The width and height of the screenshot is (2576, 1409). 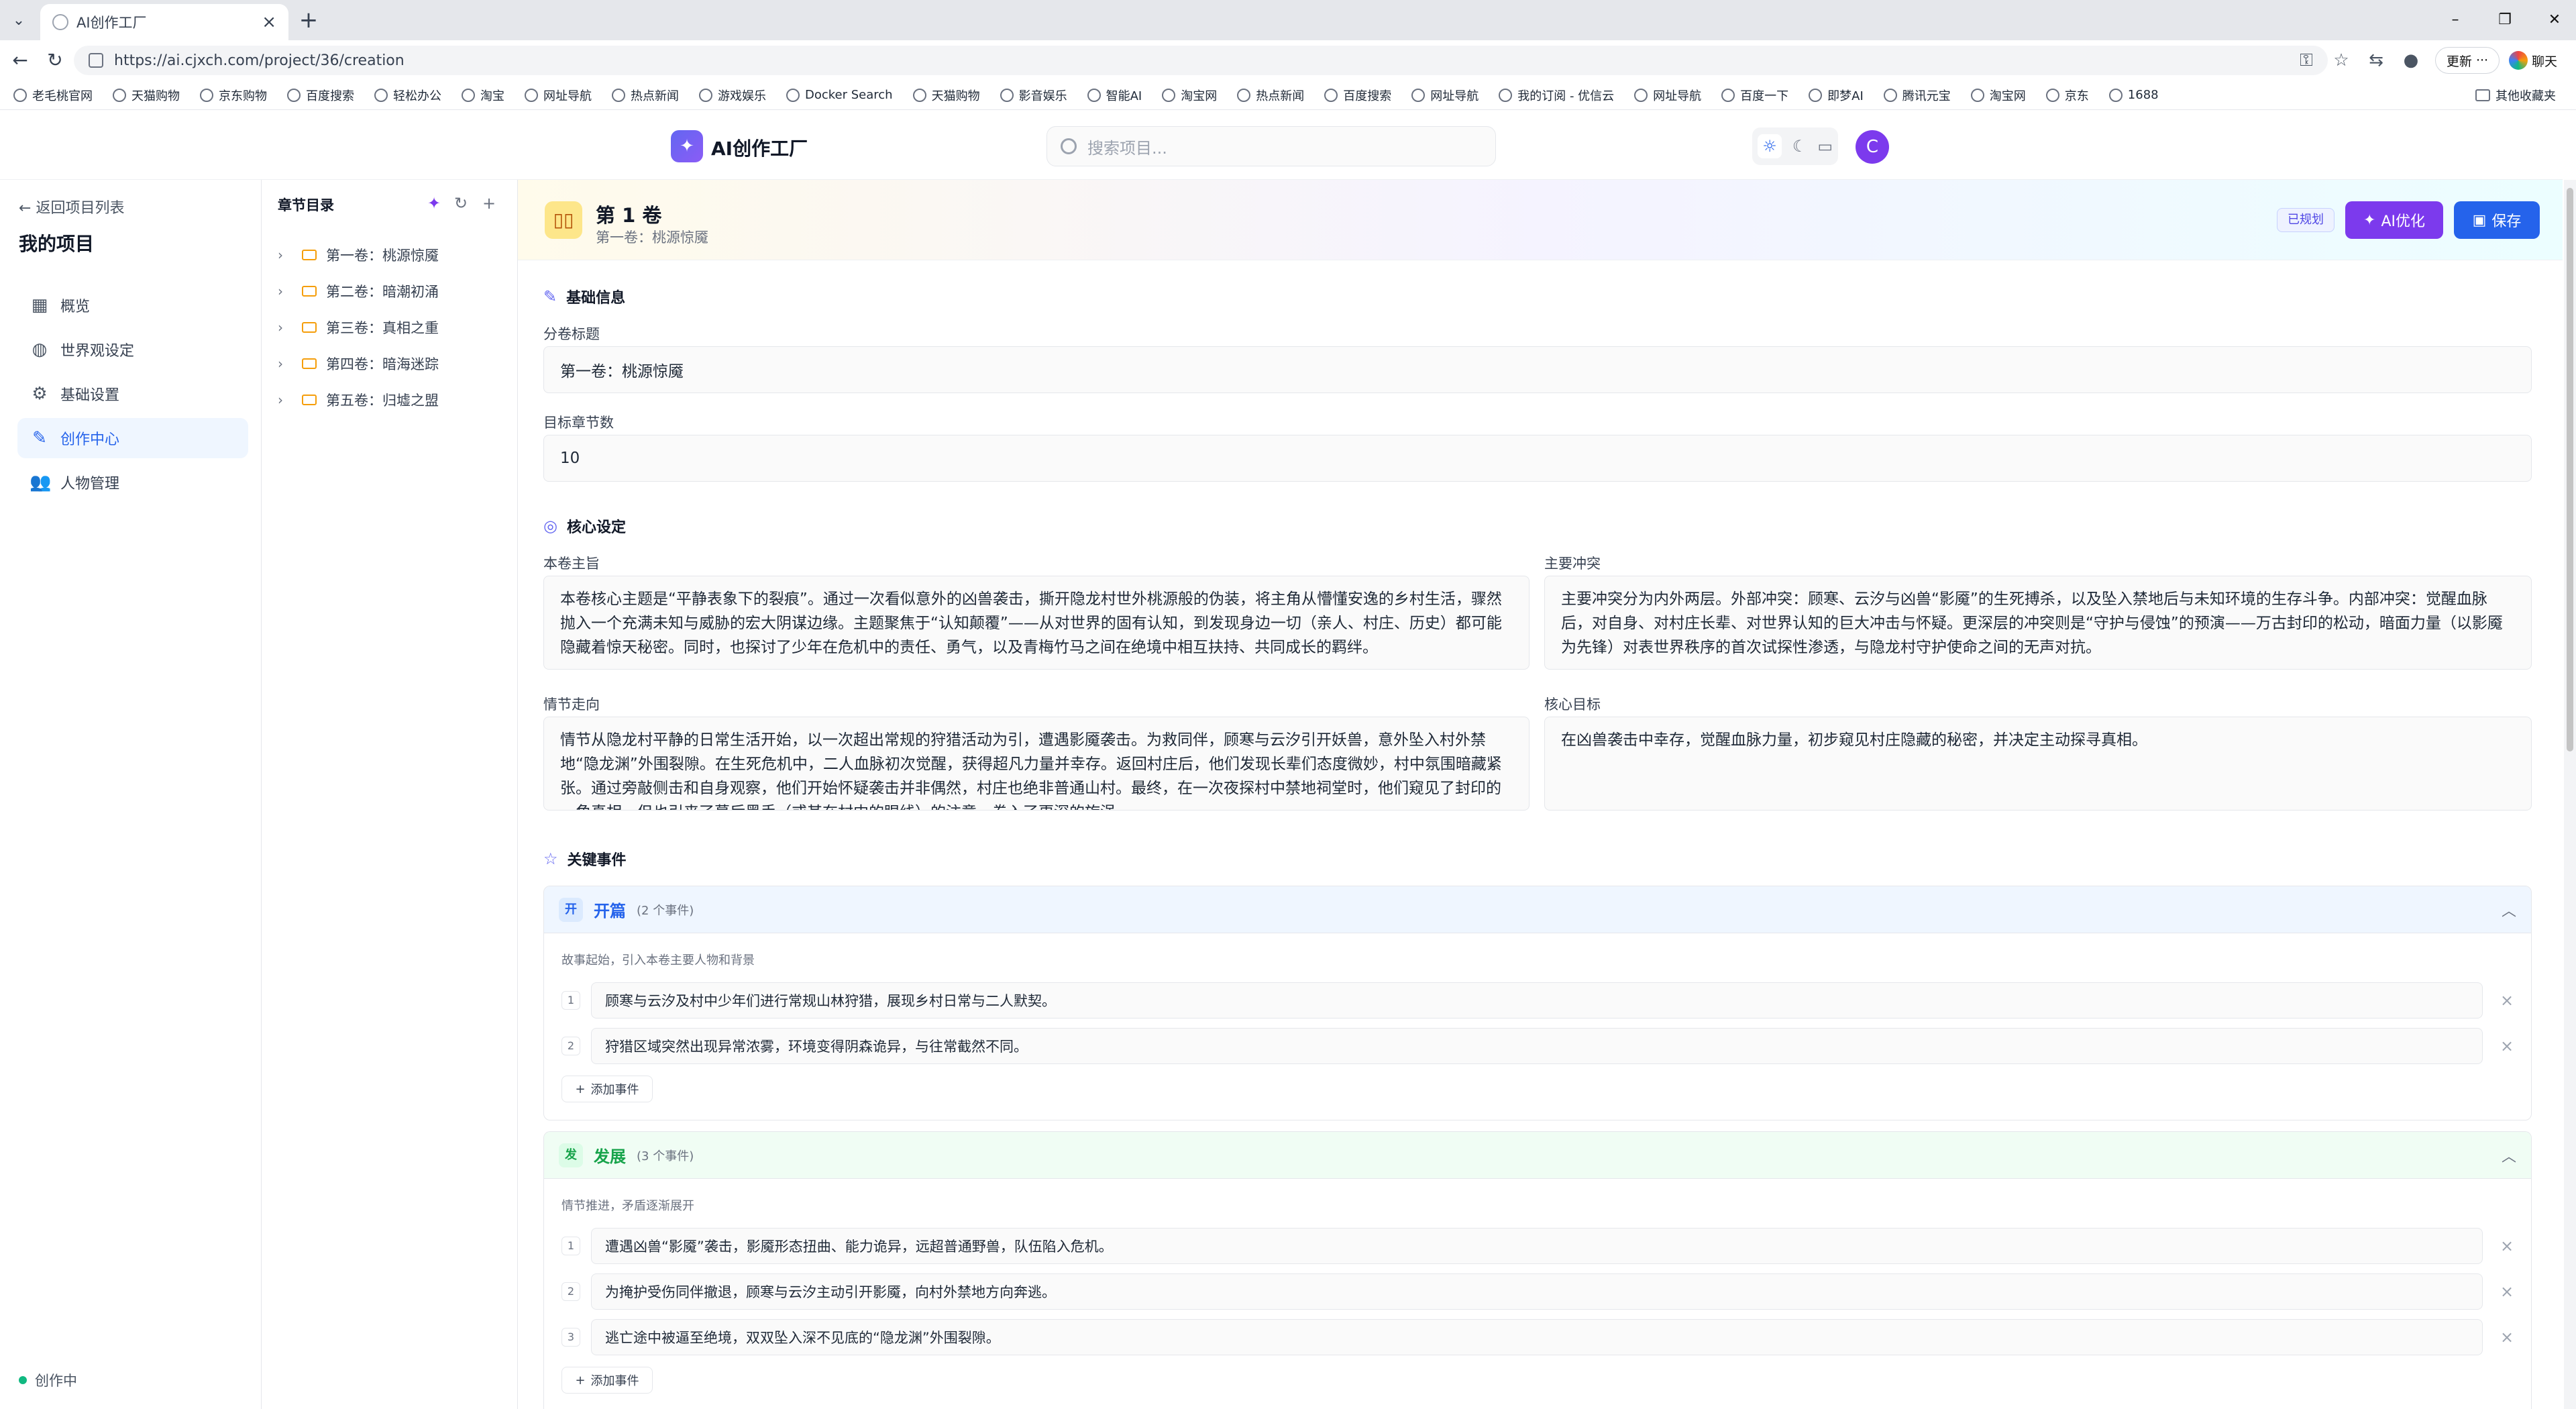 I want to click on light-theme-icon: ☼, so click(x=1769, y=146).